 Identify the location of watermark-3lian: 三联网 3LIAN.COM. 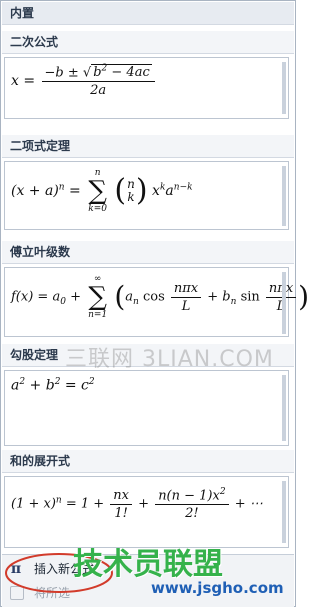
(169, 359).